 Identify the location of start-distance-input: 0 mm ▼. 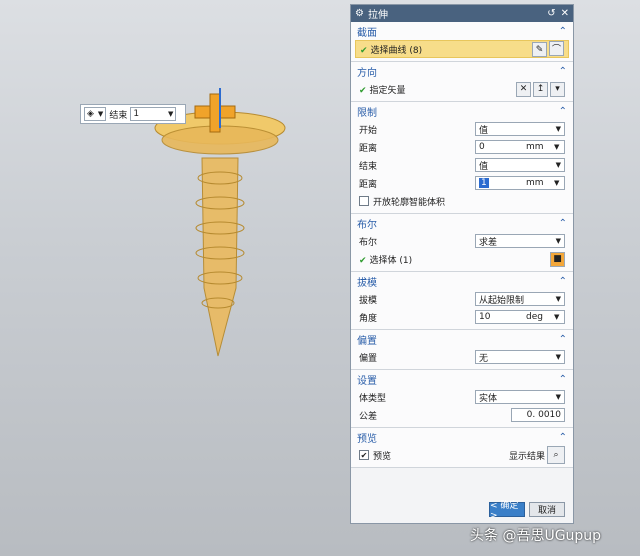
(520, 147).